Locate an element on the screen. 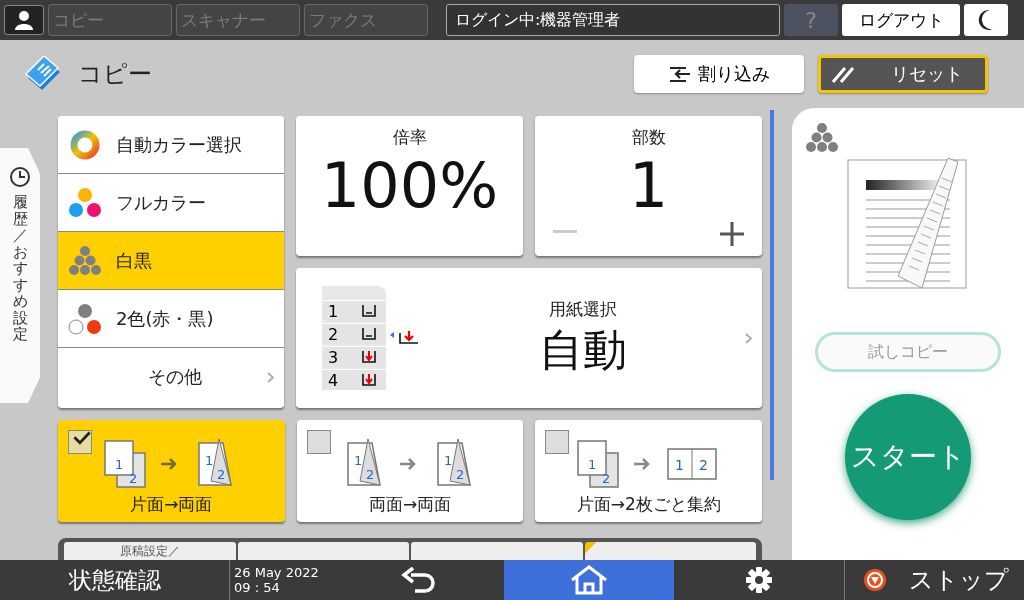 This screenshot has height=600, width=1024. color-mode-option: フルカラー is located at coordinates (171, 203).